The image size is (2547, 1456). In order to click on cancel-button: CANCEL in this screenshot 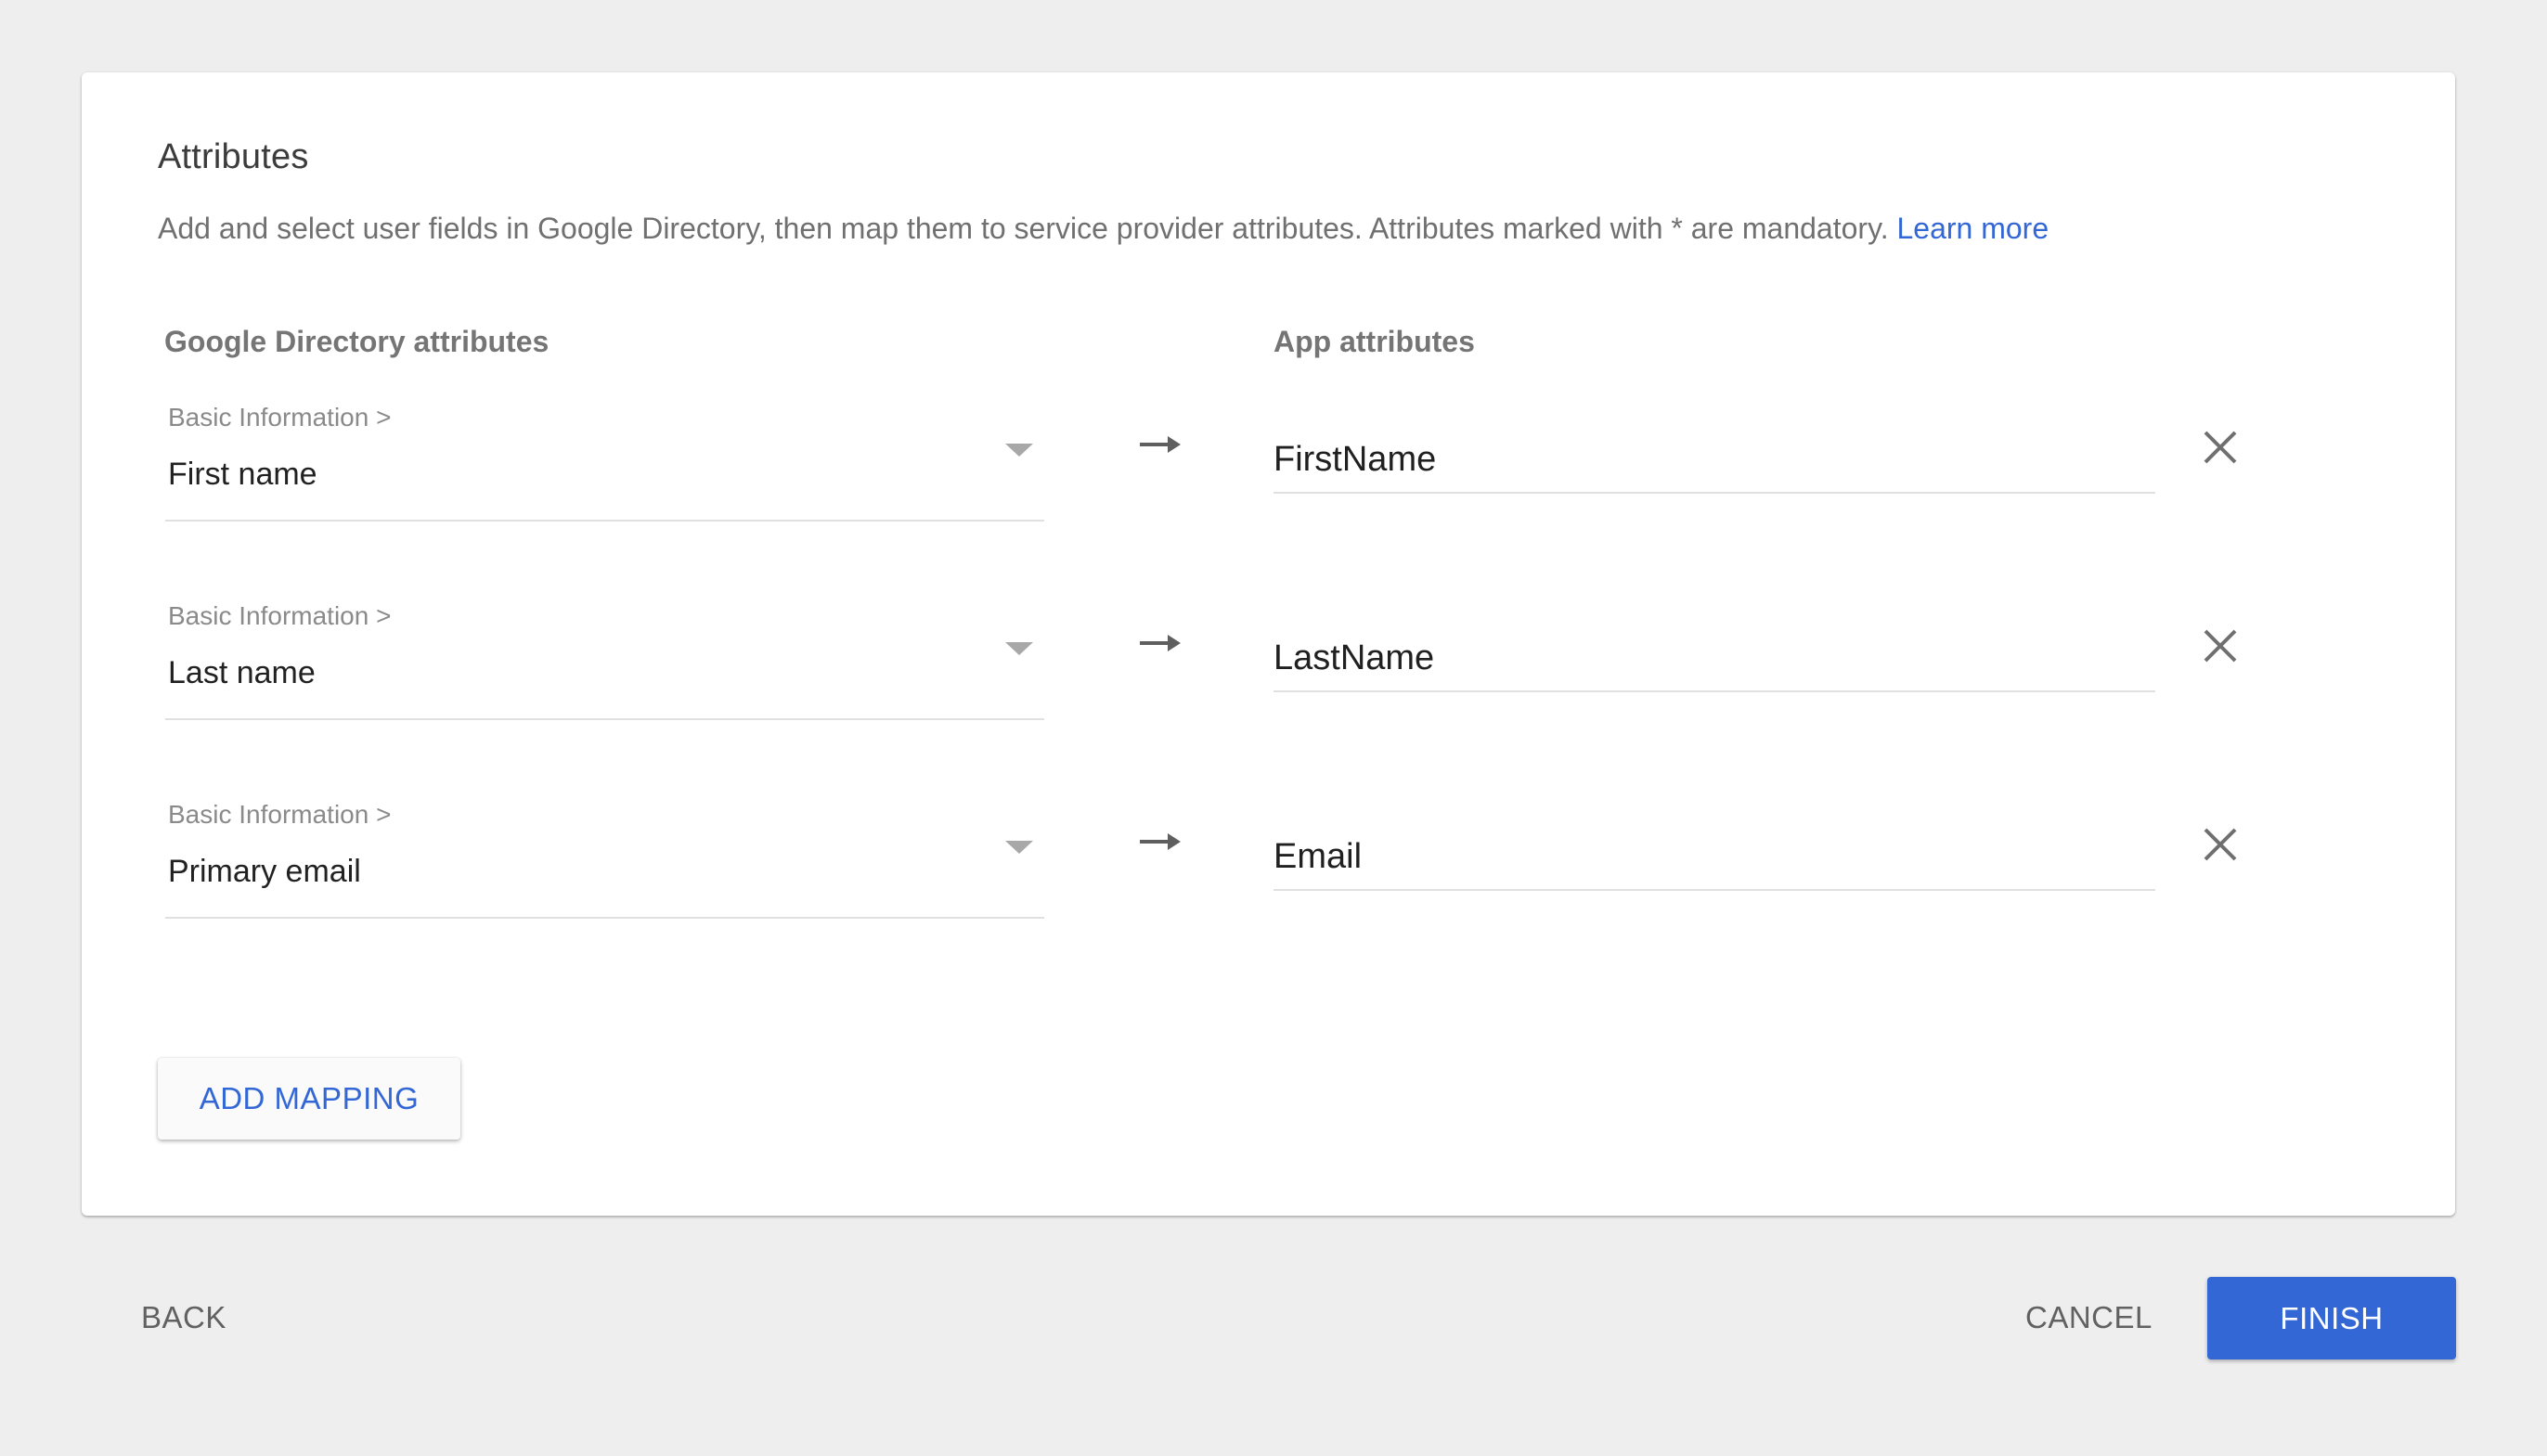, I will do `click(2089, 1318)`.